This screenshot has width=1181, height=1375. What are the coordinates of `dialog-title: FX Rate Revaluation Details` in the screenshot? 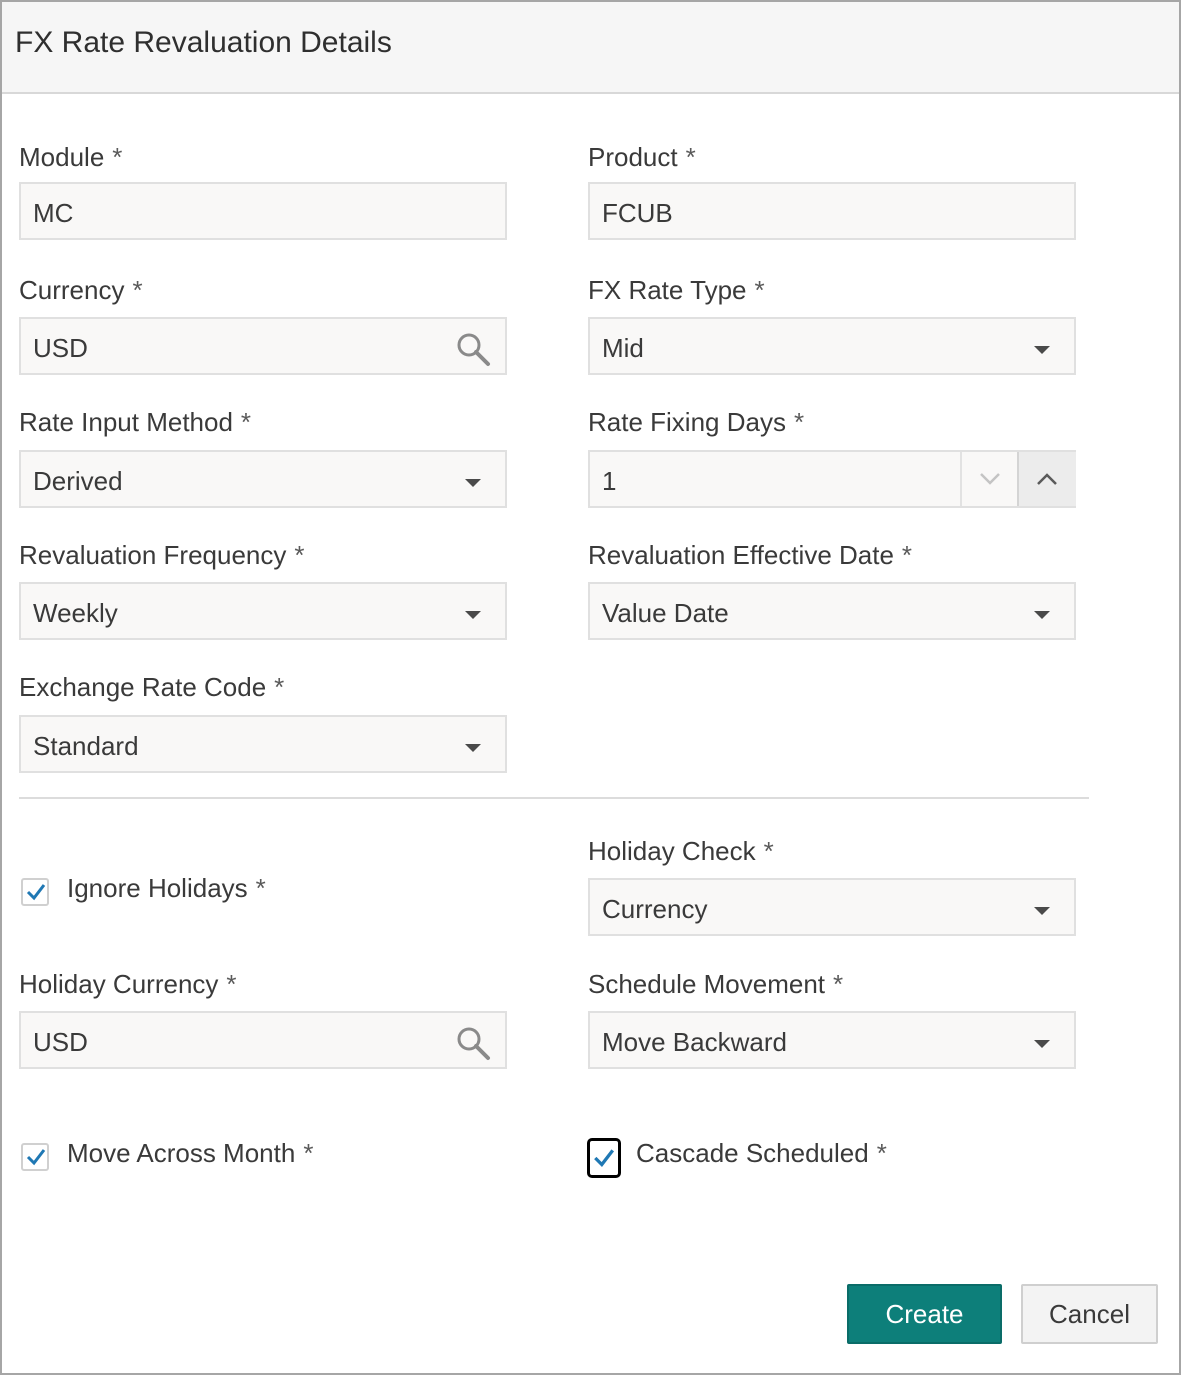 It's located at (203, 42).